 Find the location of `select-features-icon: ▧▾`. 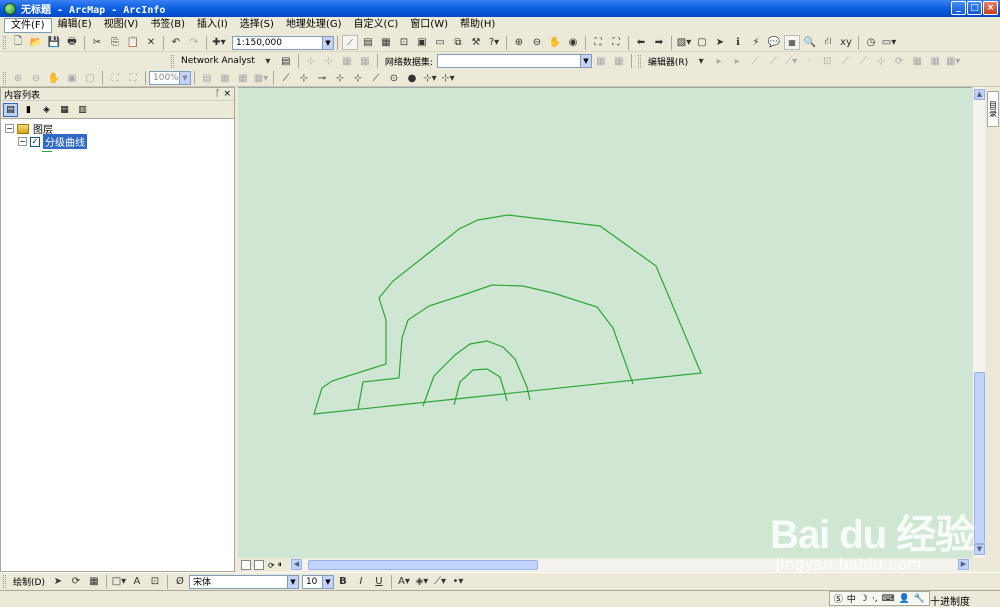

select-features-icon: ▧▾ is located at coordinates (684, 42).